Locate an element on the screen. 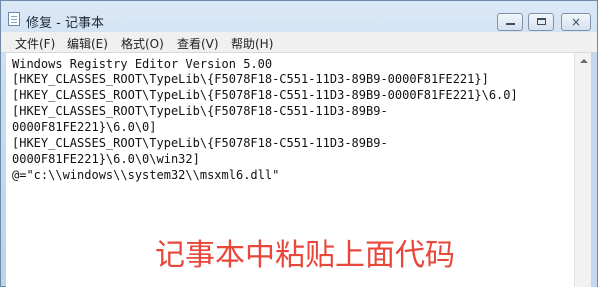 This screenshot has width=598, height=287. scroll-up-icon is located at coordinates (583, 61).